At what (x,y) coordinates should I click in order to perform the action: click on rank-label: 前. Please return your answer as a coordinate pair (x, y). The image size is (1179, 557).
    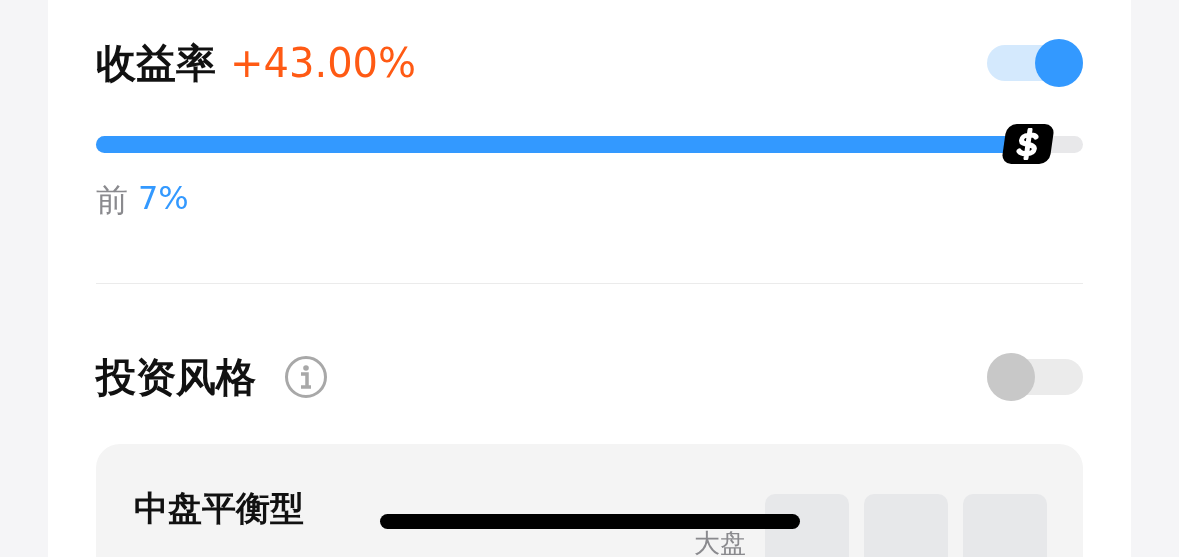
    Looking at the image, I should click on (112, 200).